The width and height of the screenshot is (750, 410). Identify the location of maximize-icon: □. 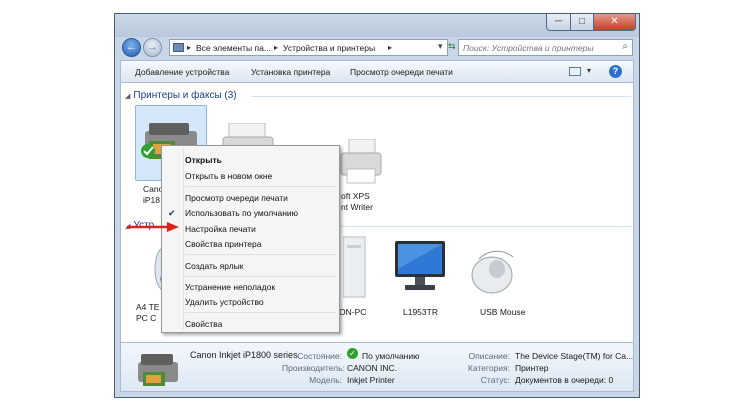
(582, 21).